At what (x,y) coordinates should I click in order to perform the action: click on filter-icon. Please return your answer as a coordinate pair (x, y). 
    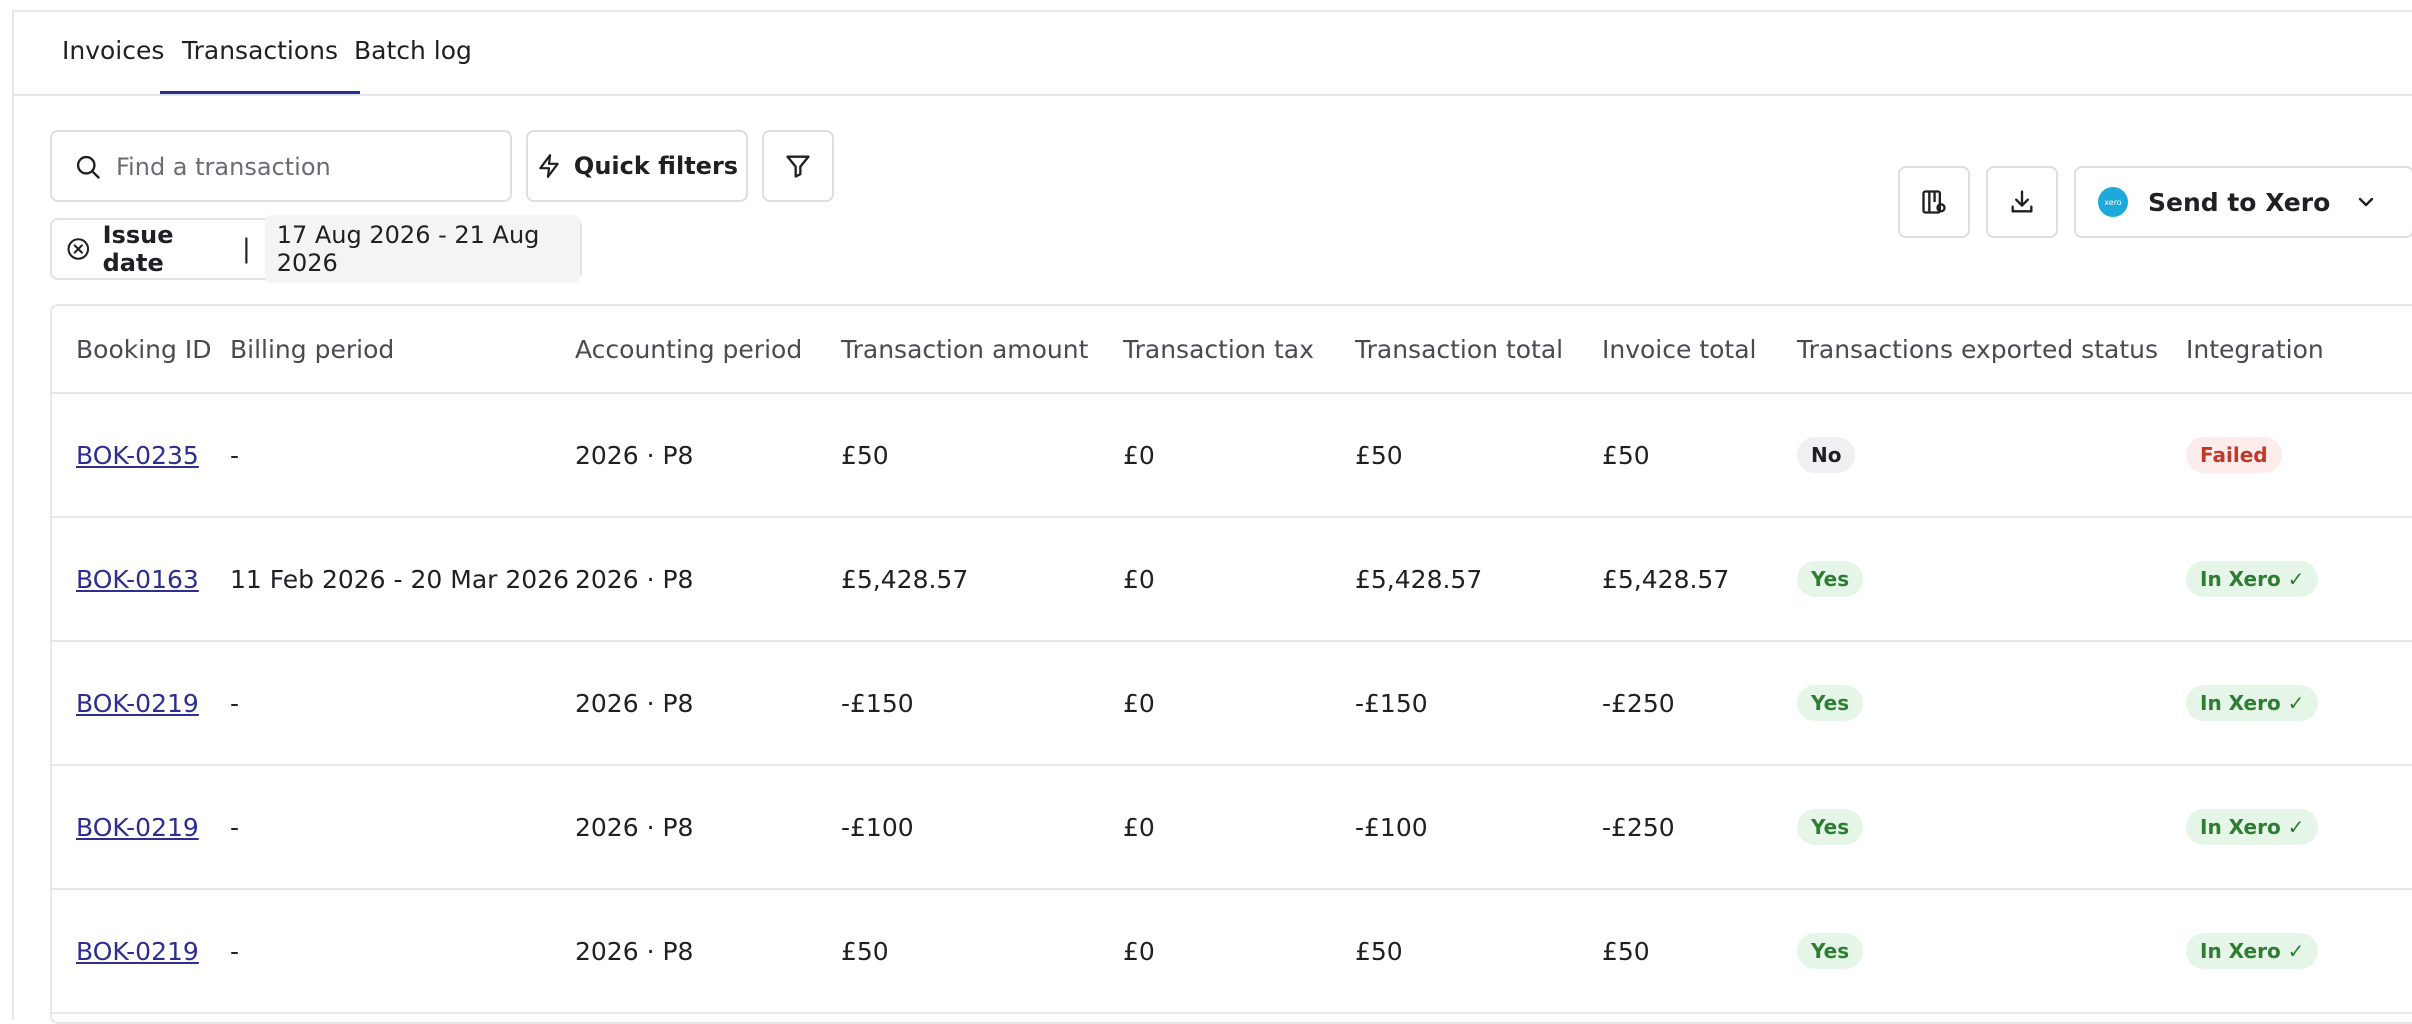
    Looking at the image, I should click on (798, 166).